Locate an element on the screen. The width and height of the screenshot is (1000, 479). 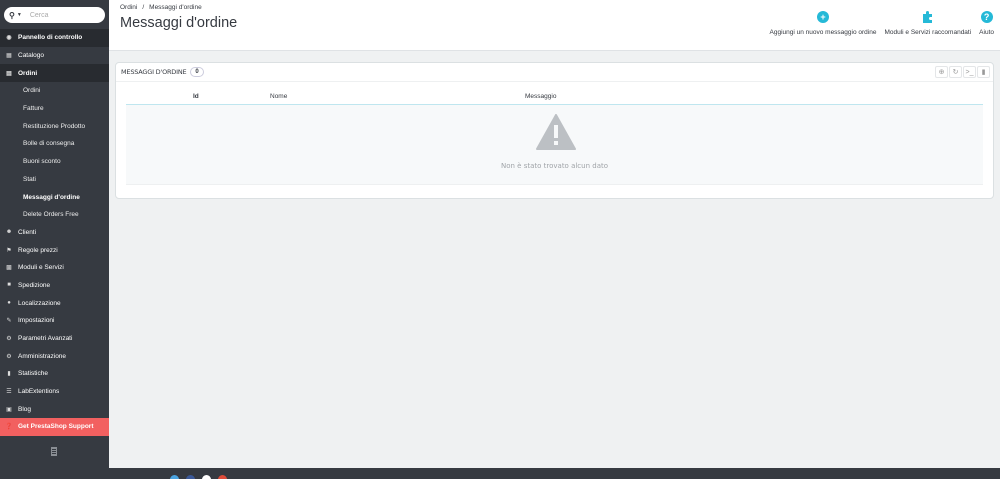
column-header-id: Id is located at coordinates (196, 96).